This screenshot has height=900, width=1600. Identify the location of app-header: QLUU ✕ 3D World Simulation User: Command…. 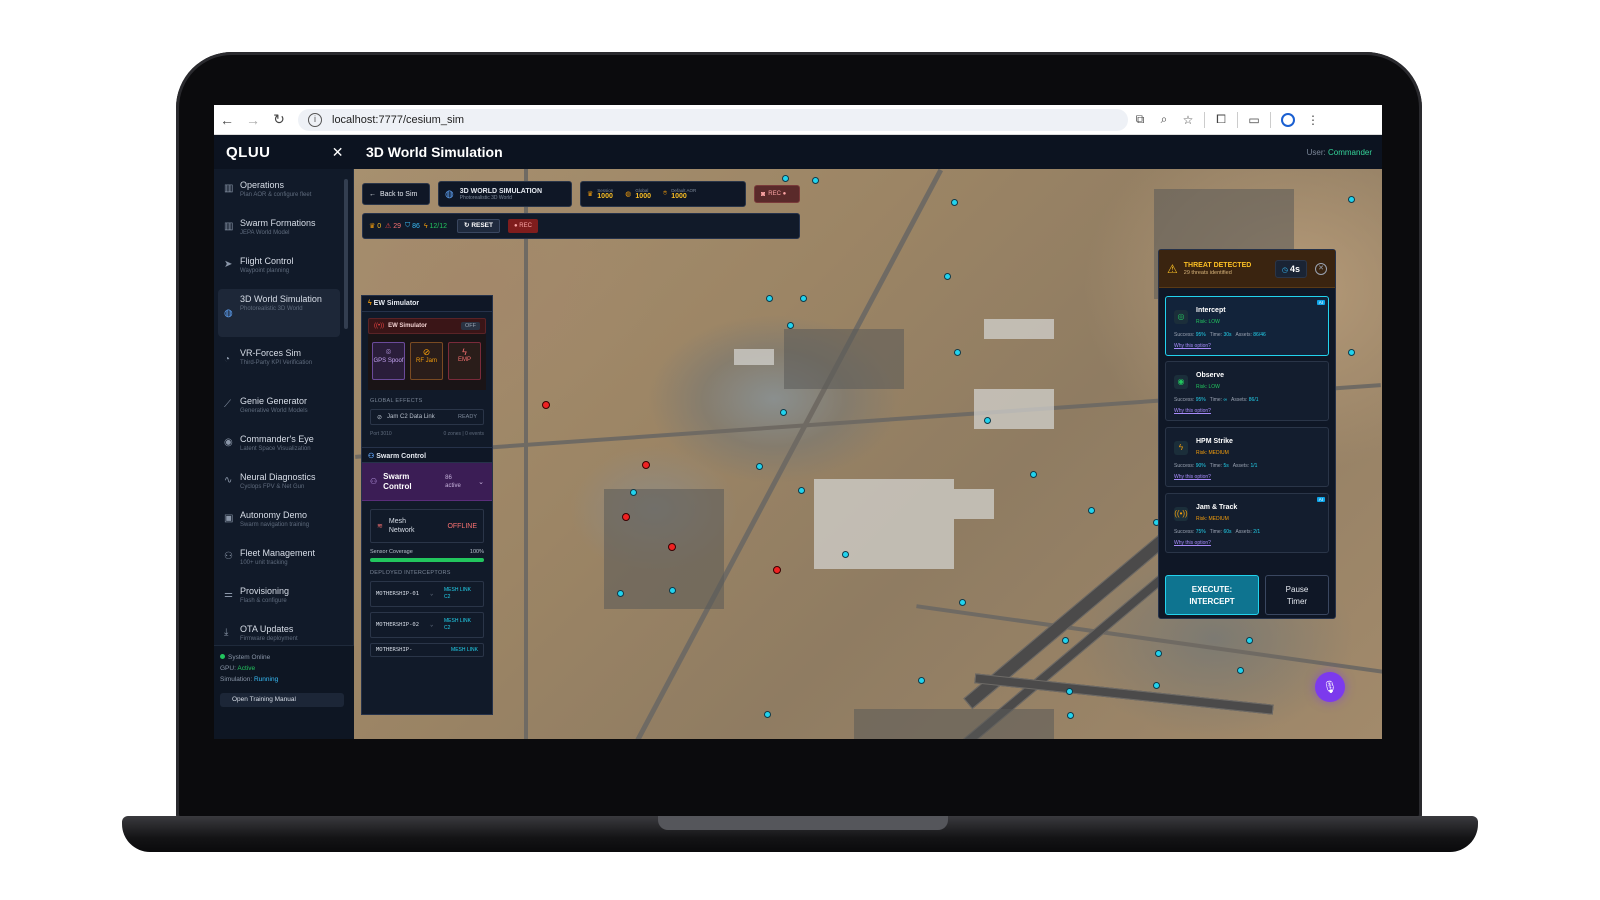
(798, 152).